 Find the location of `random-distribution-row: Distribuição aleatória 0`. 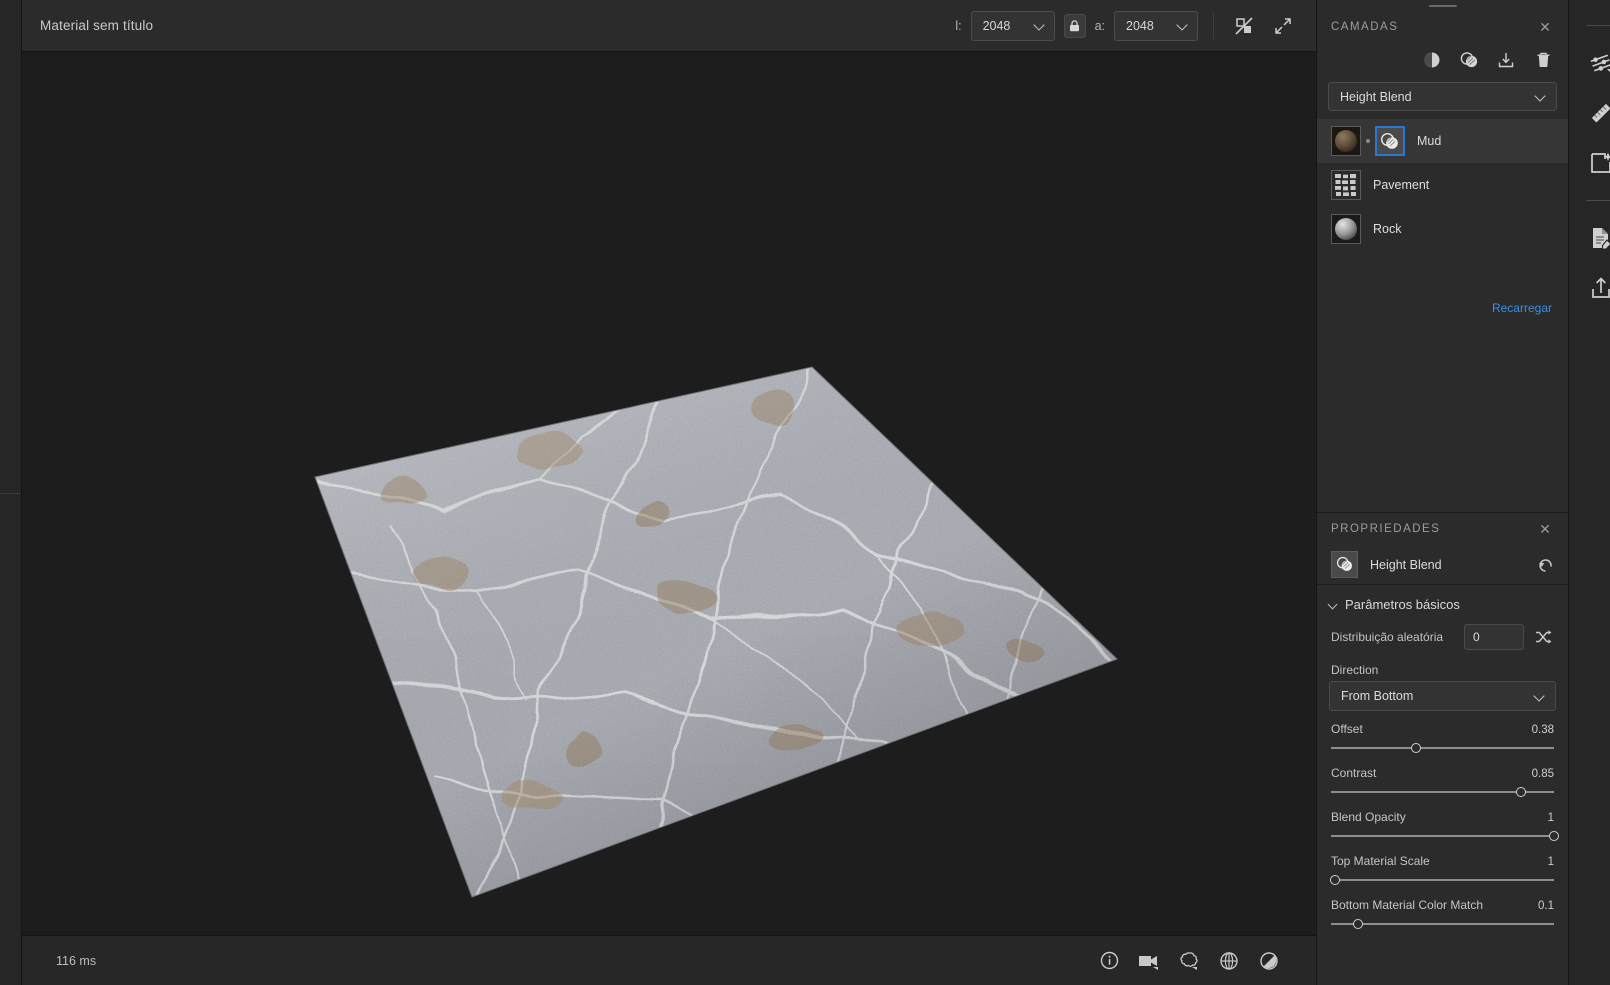

random-distribution-row: Distribuição aleatória 0 is located at coordinates (1442, 637).